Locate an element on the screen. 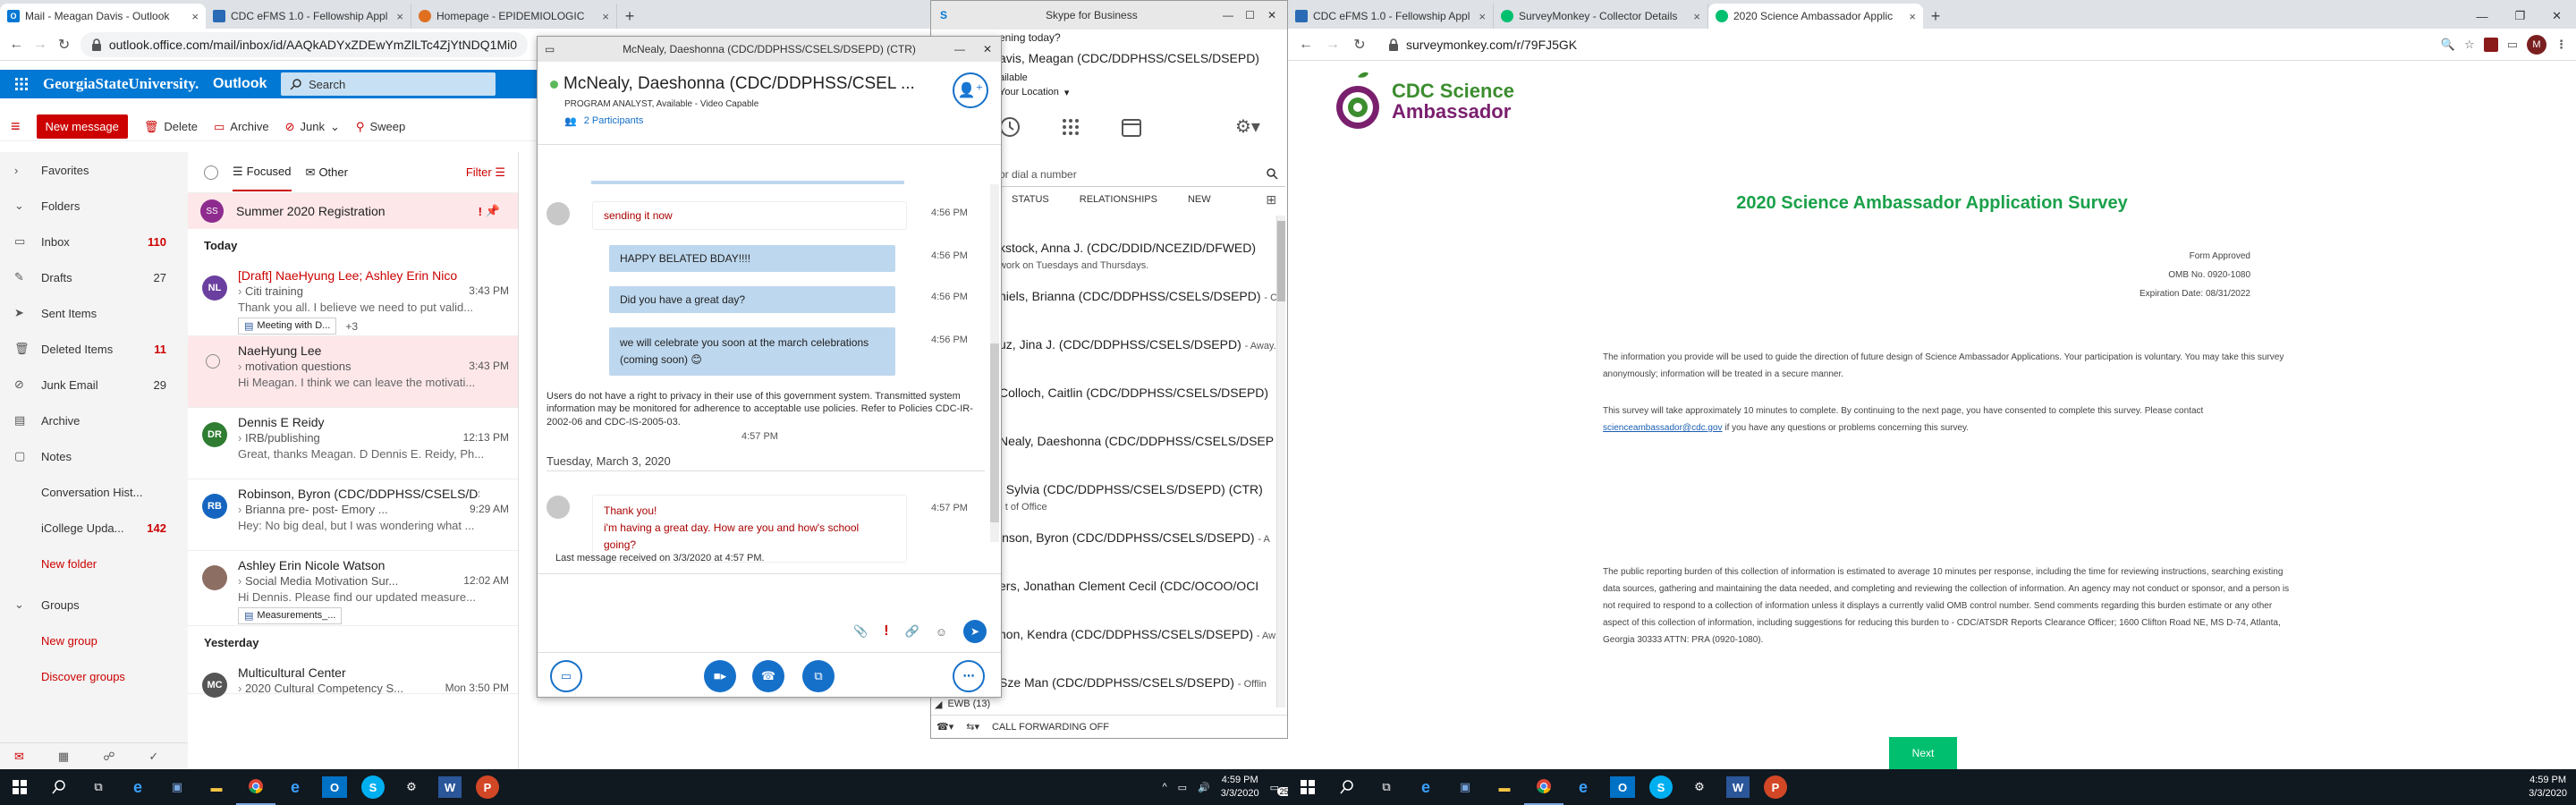 This screenshot has width=2576, height=805. pin-icon: 📌 is located at coordinates (493, 211).